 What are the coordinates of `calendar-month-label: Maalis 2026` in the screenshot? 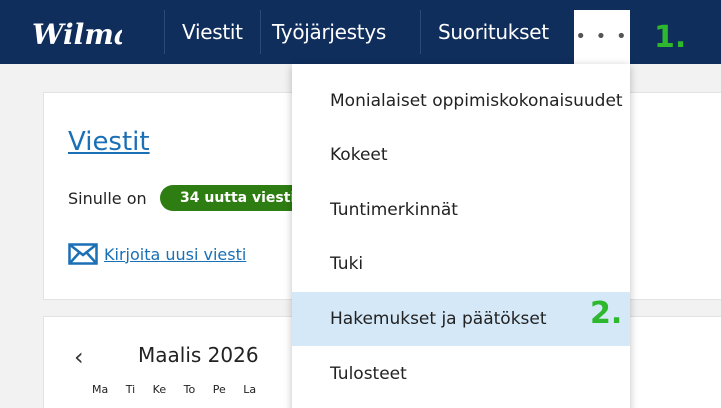 It's located at (198, 355).